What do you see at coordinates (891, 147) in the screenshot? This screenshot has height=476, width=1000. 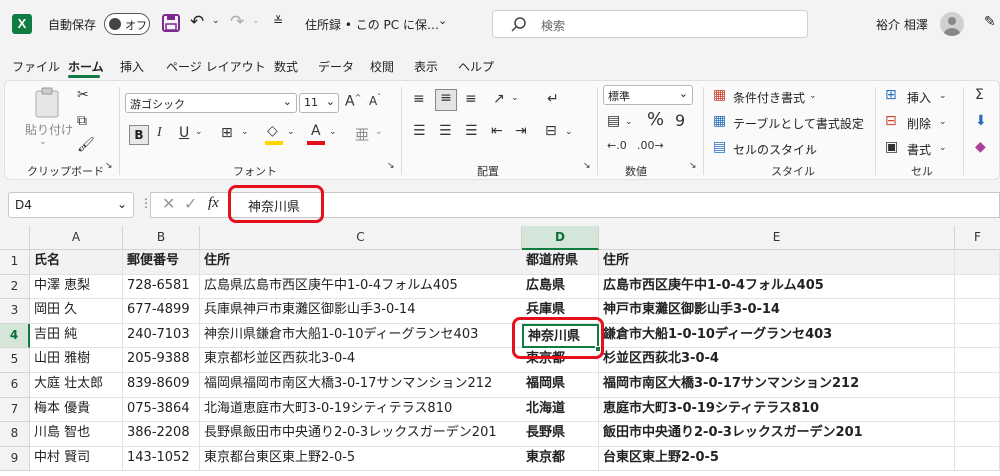 I see `format-cells-icon: ▣` at bounding box center [891, 147].